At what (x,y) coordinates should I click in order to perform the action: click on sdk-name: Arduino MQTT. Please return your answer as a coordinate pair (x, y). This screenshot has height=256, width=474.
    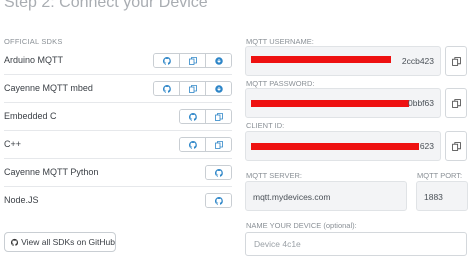
    Looking at the image, I should click on (34, 60).